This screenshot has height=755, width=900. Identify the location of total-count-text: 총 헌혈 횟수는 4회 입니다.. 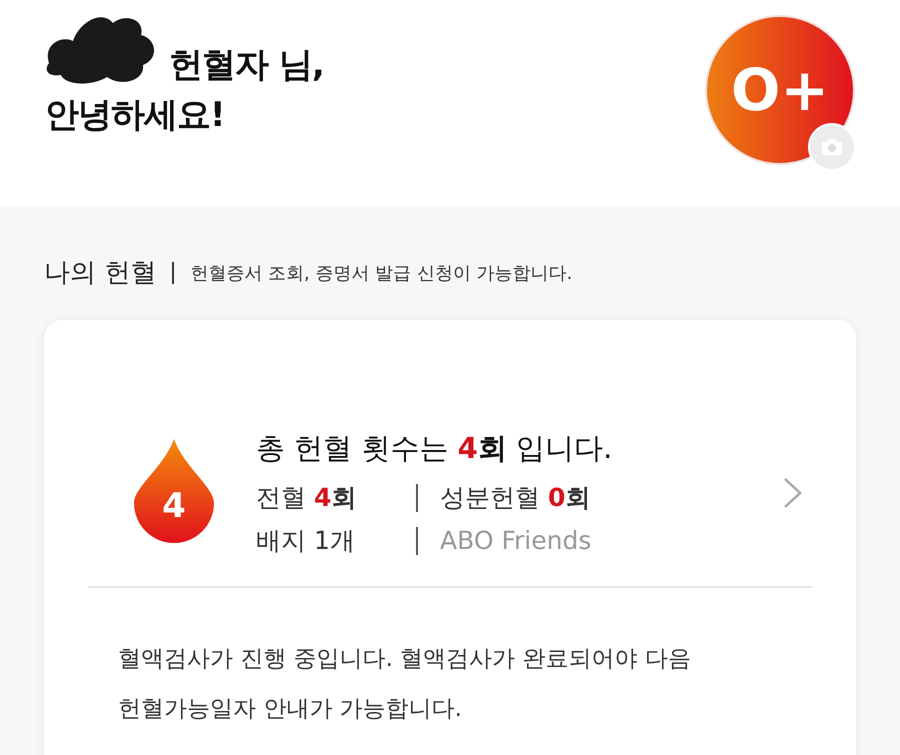
(435, 448).